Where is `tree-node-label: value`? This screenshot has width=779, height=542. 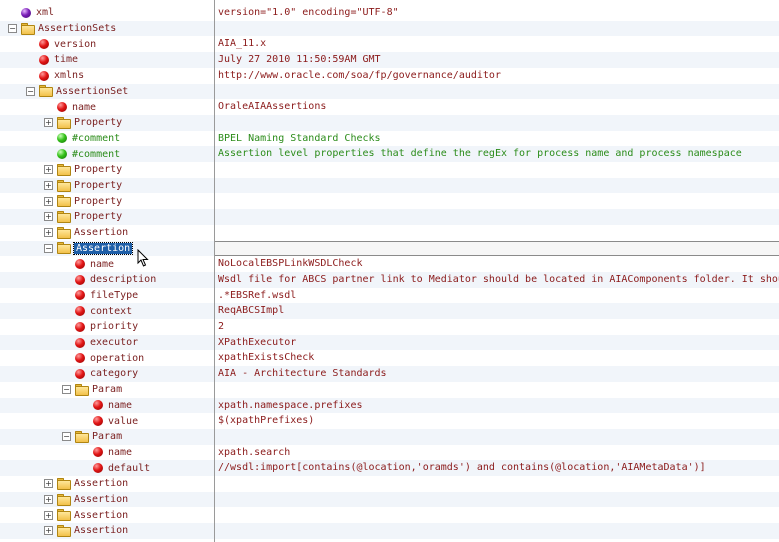
tree-node-label: value is located at coordinates (123, 421).